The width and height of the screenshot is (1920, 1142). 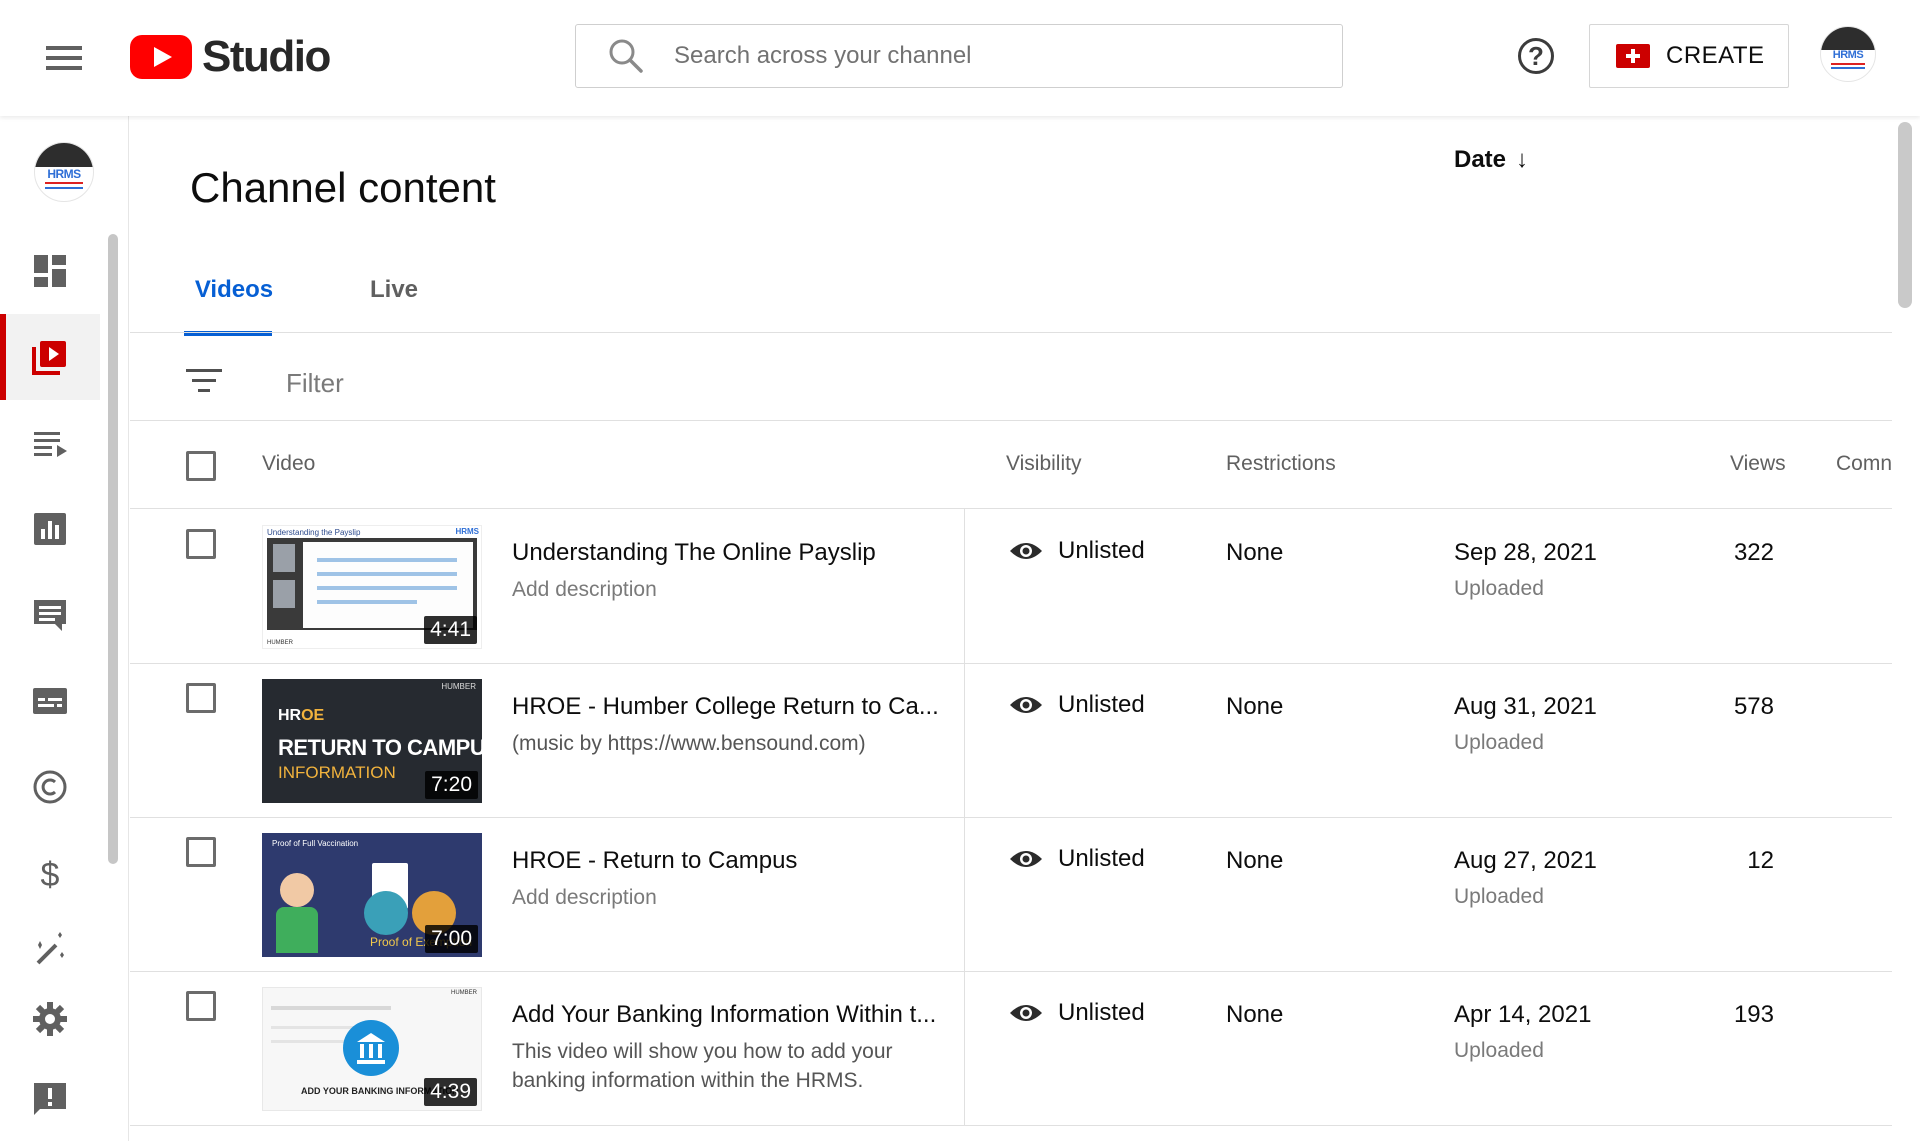 I want to click on channel-avatar: HRMS, so click(x=64, y=172).